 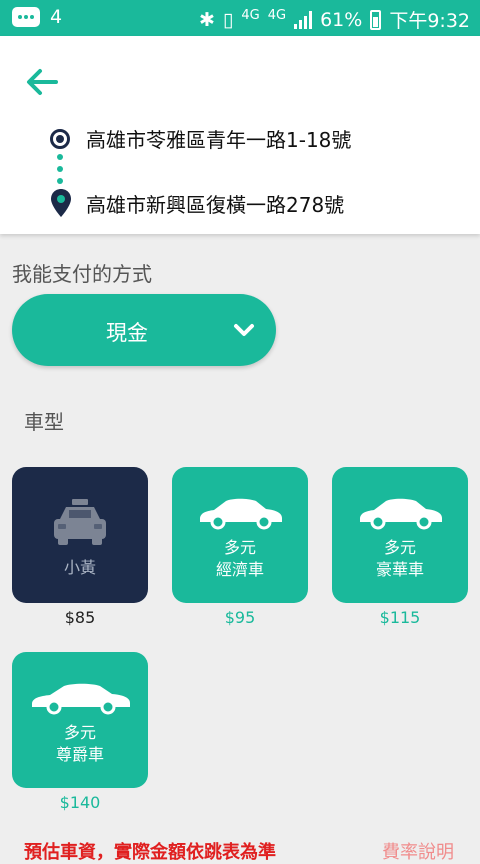 What do you see at coordinates (44, 422) in the screenshot?
I see `vehicle-section-label: 車型` at bounding box center [44, 422].